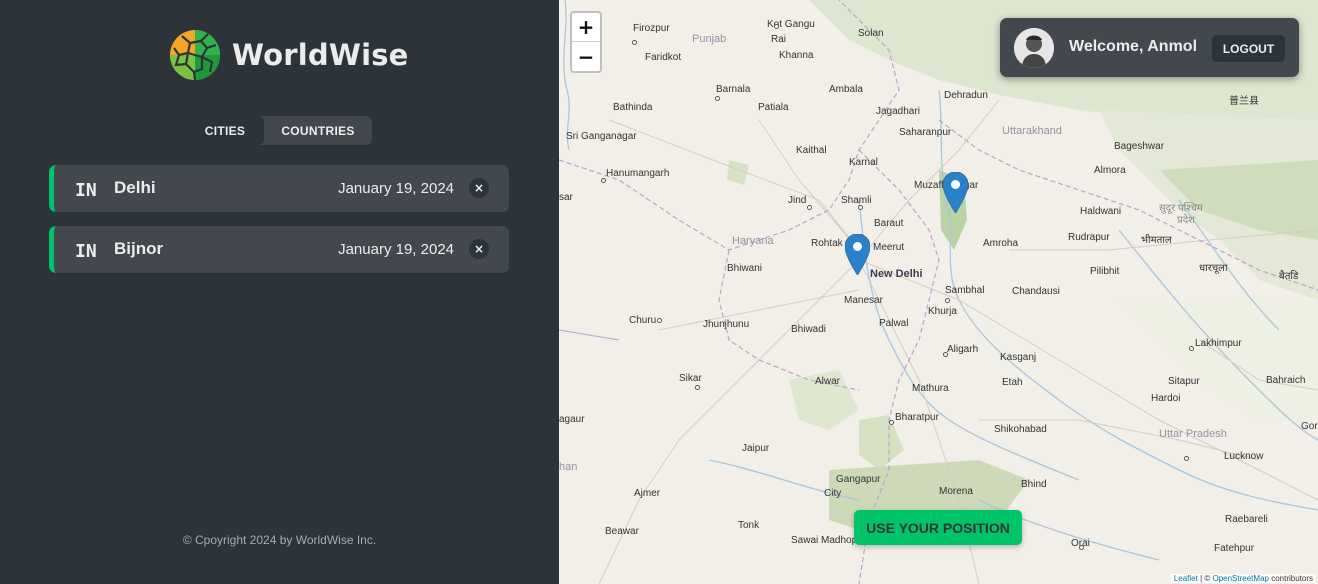 The image size is (1318, 584). I want to click on map-label: भीमताल, so click(1156, 240).